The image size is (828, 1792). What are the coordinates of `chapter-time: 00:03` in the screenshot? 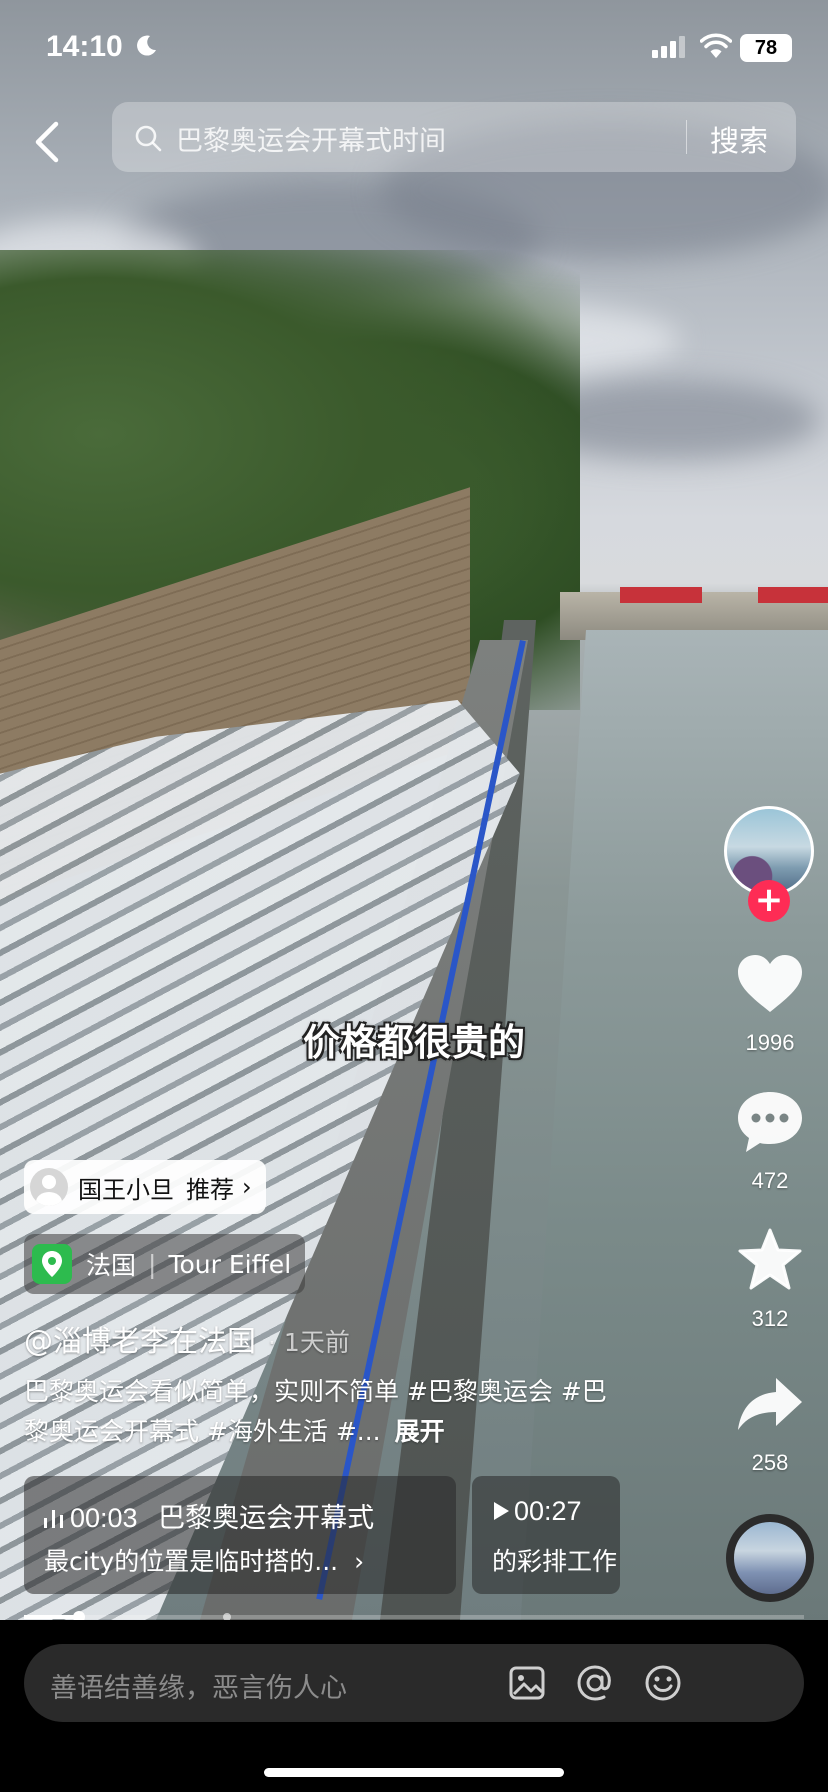 It's located at (104, 1518).